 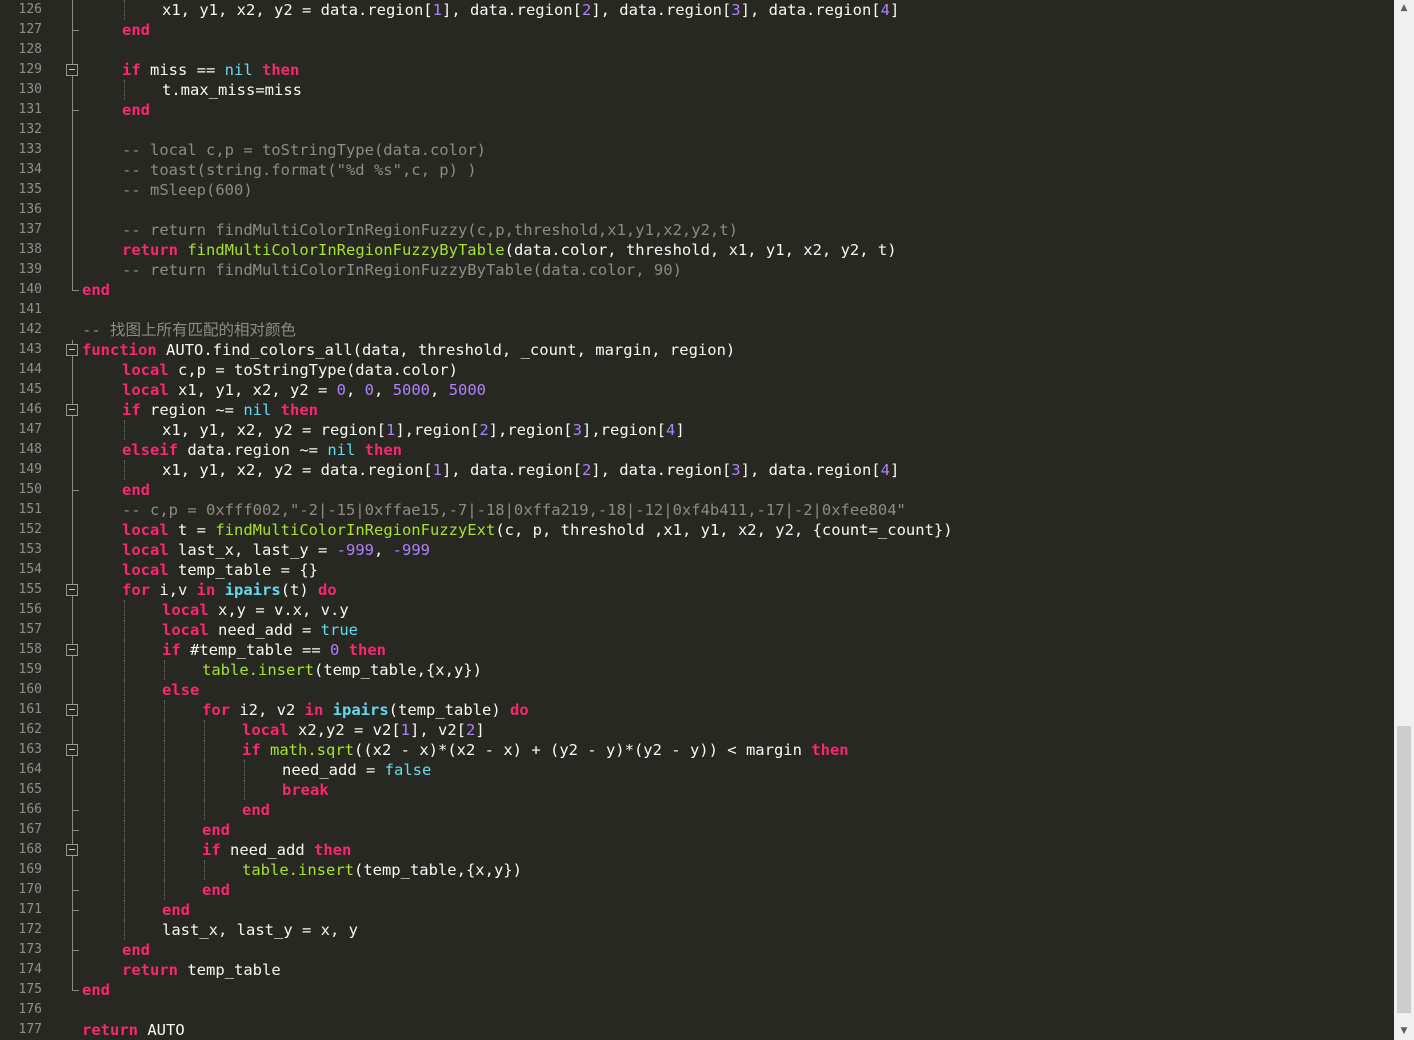 I want to click on code-token: then, so click(x=383, y=450).